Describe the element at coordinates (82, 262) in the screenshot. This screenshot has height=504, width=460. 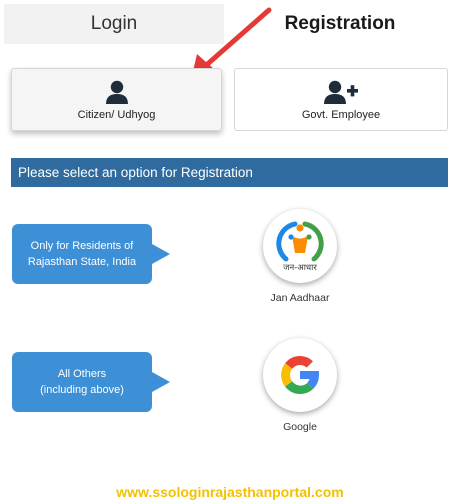
I see `residents-bubble-line2: Rajasthan State, India` at that location.